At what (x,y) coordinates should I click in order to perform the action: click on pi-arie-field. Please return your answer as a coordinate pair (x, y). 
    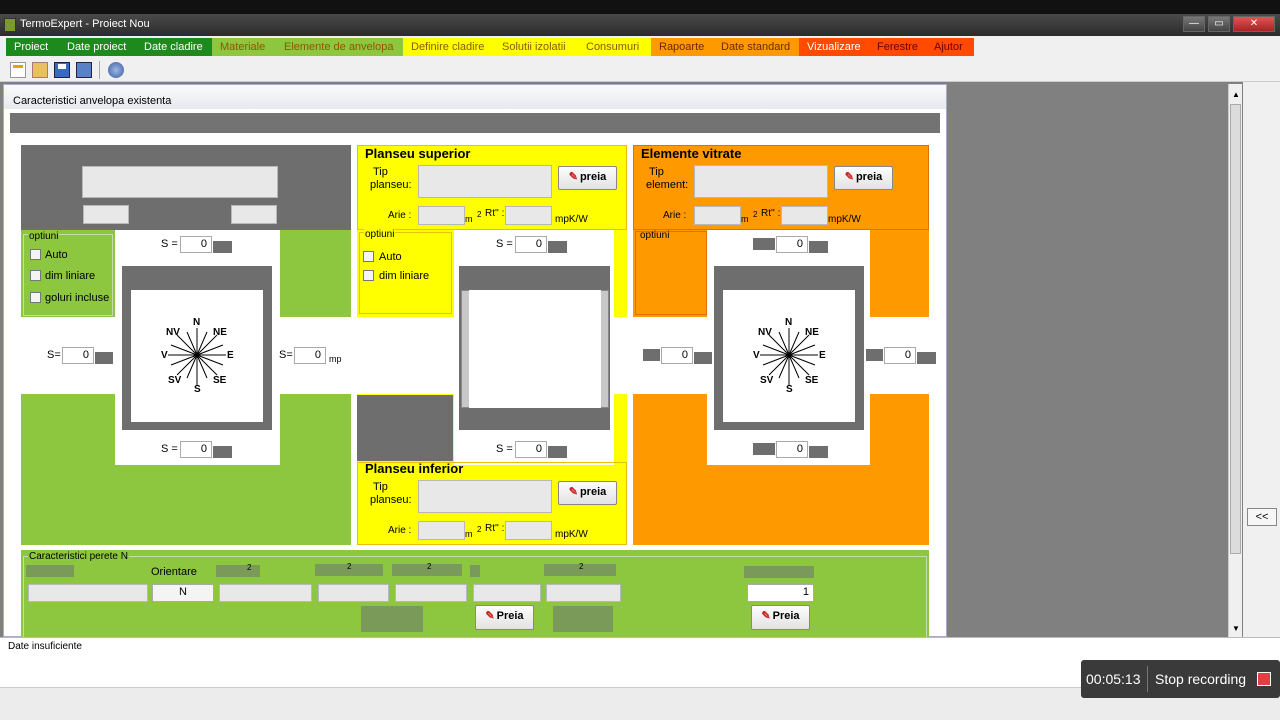
    Looking at the image, I should click on (441, 530).